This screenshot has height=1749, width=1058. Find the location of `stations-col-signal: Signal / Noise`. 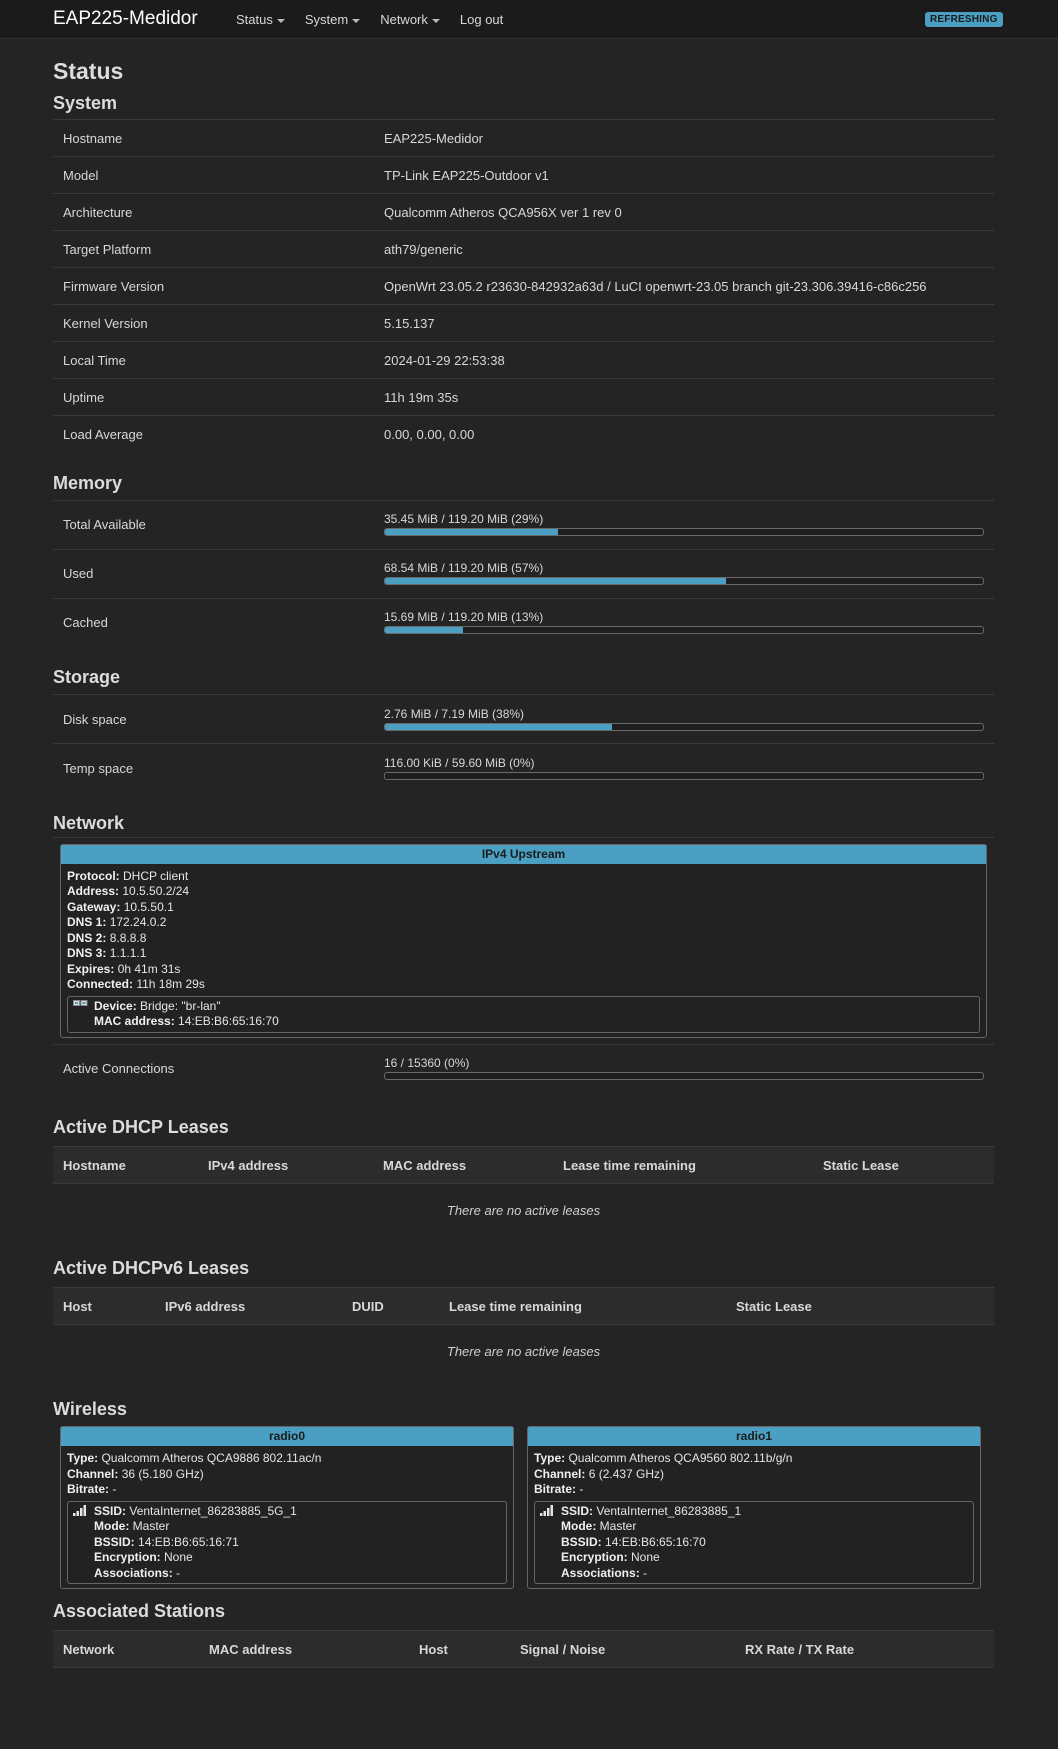

stations-col-signal: Signal / Noise is located at coordinates (622, 1649).